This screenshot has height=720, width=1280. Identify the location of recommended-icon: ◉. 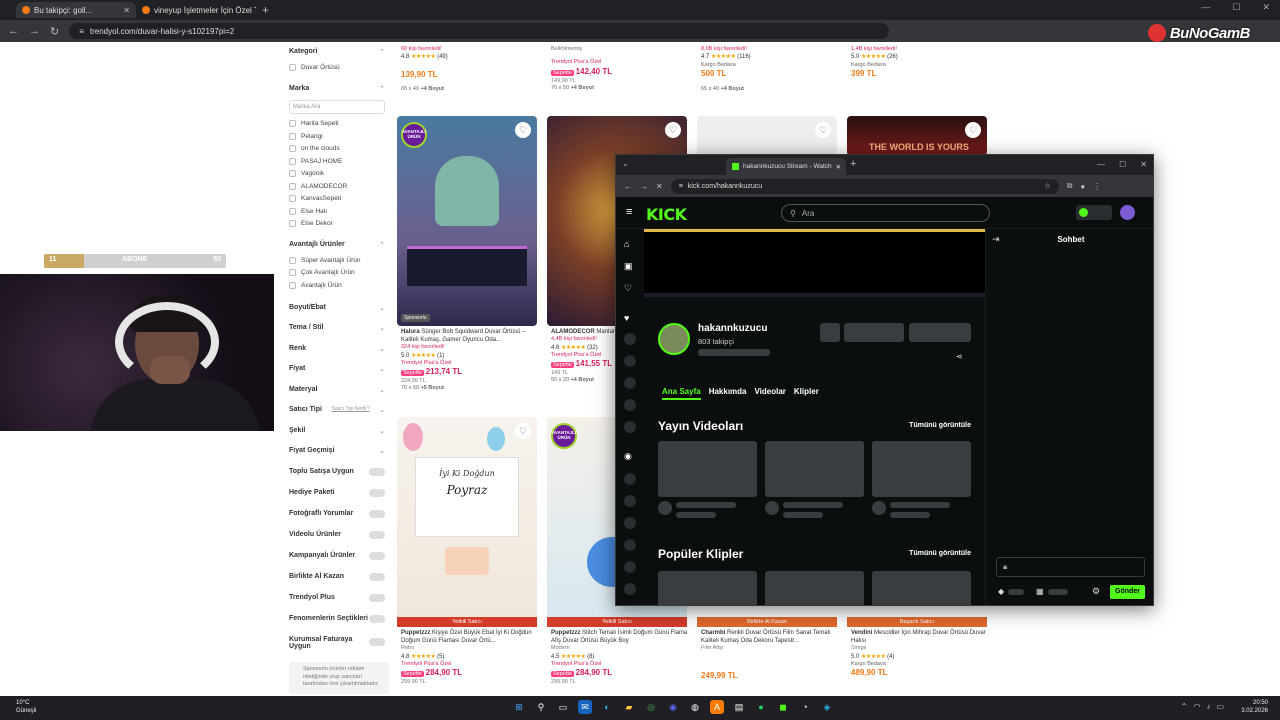
(629, 456).